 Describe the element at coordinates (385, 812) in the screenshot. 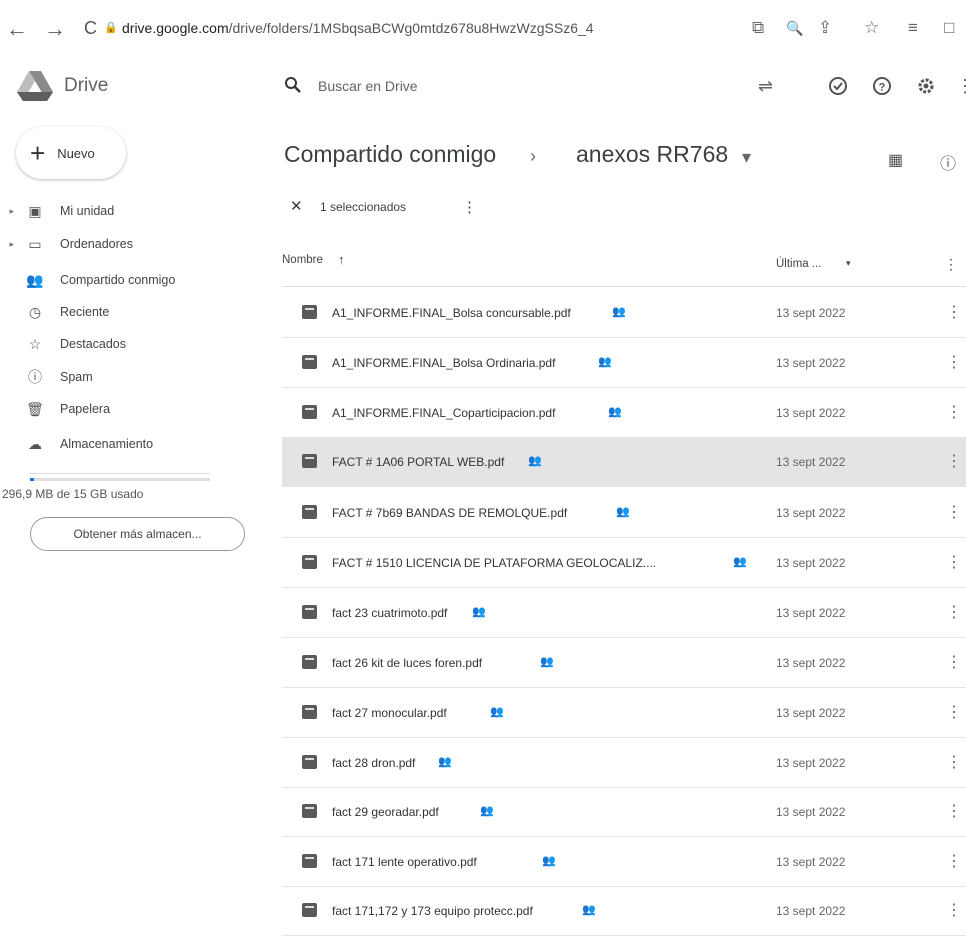

I see `file-name: fact 29 georadar.pdf` at that location.